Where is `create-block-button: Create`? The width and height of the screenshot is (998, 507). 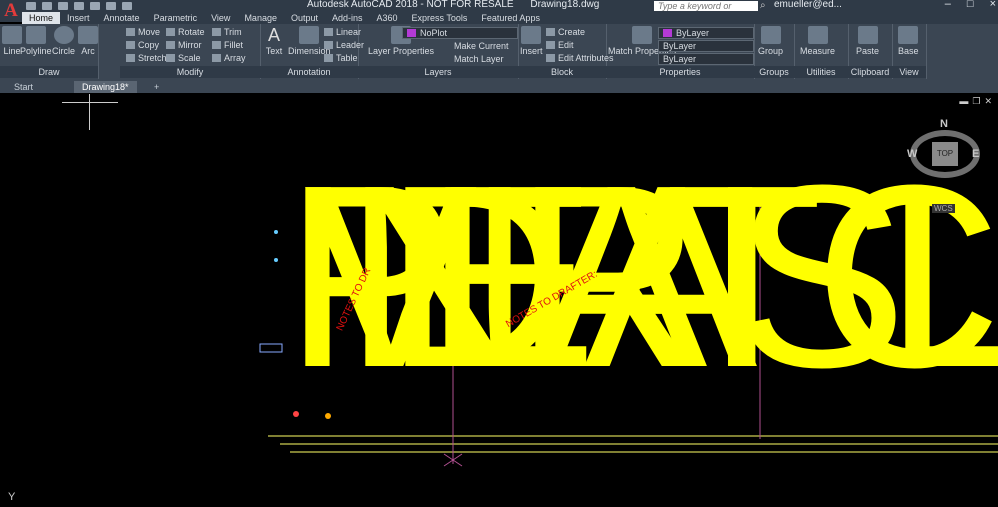 create-block-button: Create is located at coordinates (565, 32).